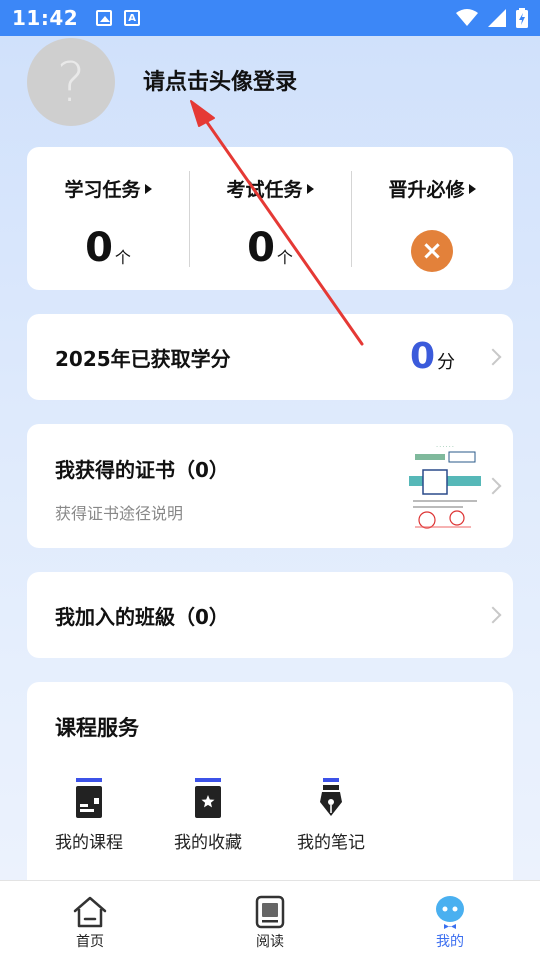 The width and height of the screenshot is (540, 960). Describe the element at coordinates (432, 251) in the screenshot. I see `close-circle-icon: ×` at that location.